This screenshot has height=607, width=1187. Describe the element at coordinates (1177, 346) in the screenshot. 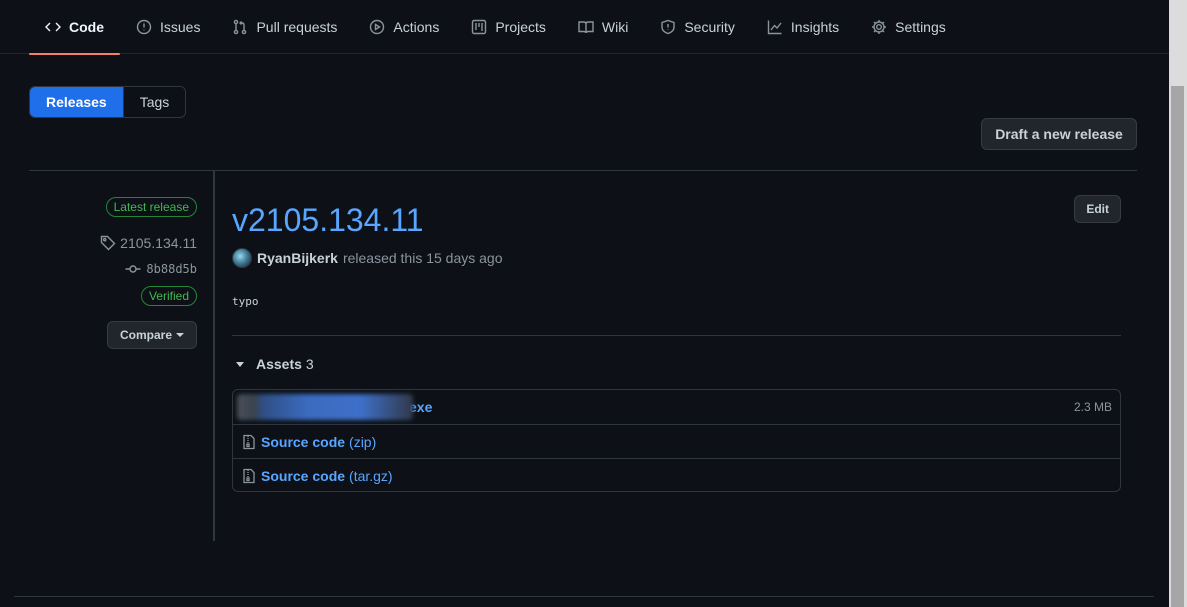

I see `scrollbar-thumb` at that location.